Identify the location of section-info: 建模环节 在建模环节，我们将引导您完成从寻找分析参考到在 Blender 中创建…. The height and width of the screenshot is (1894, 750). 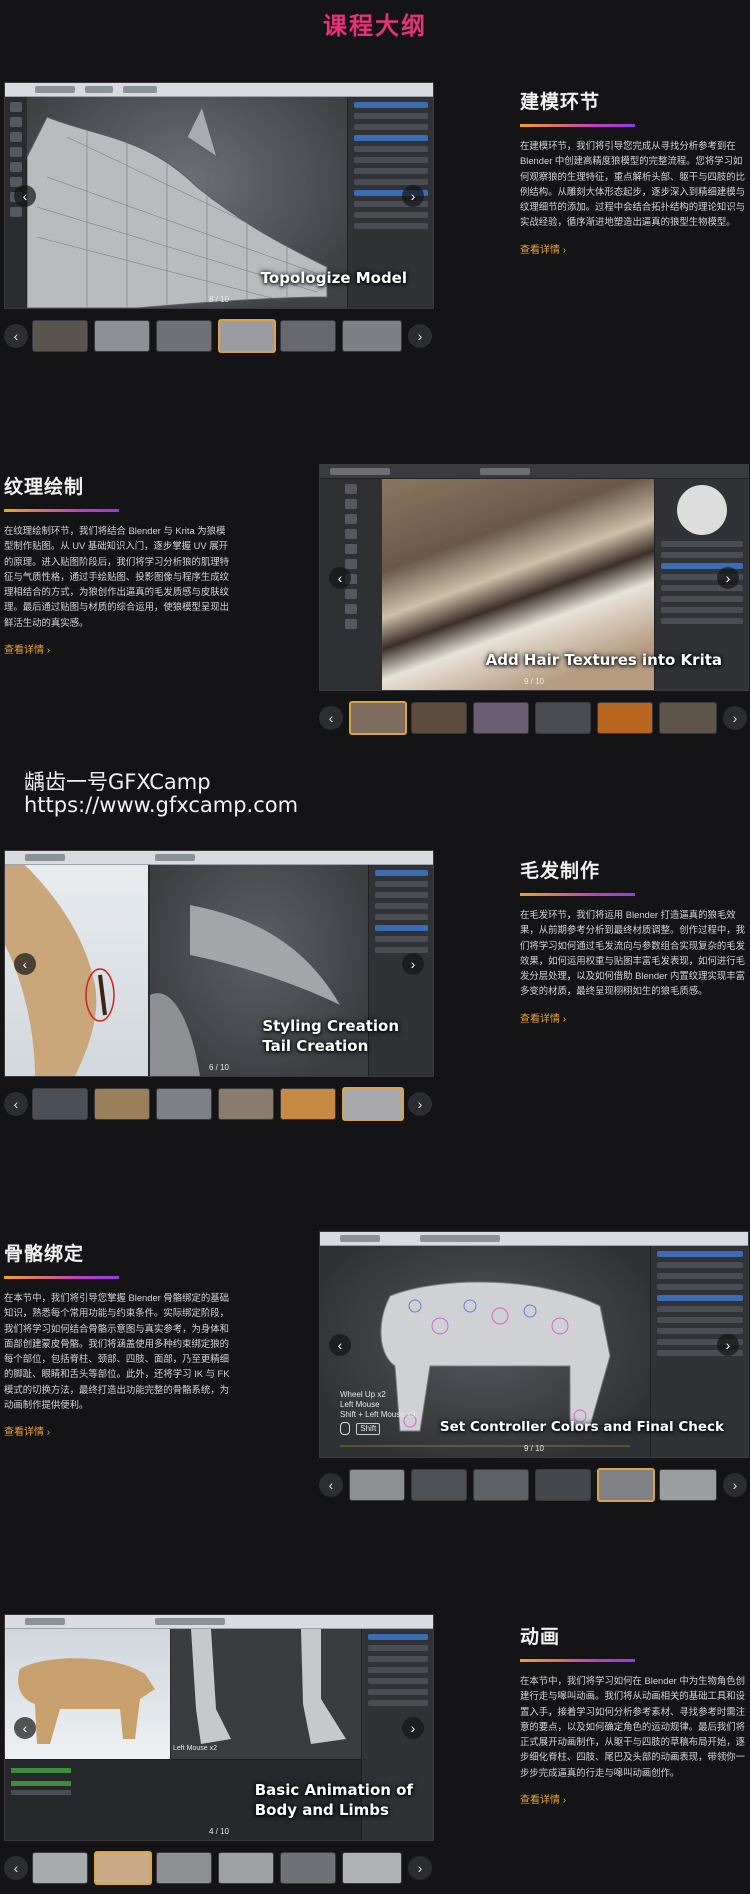
(635, 172).